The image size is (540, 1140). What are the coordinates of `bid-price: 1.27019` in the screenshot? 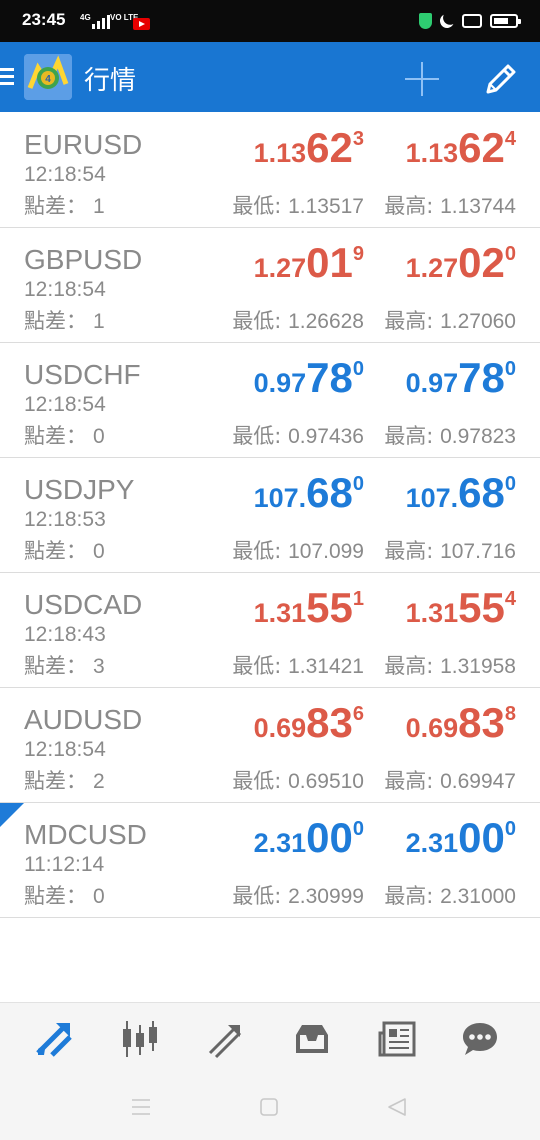 It's located at (308, 262).